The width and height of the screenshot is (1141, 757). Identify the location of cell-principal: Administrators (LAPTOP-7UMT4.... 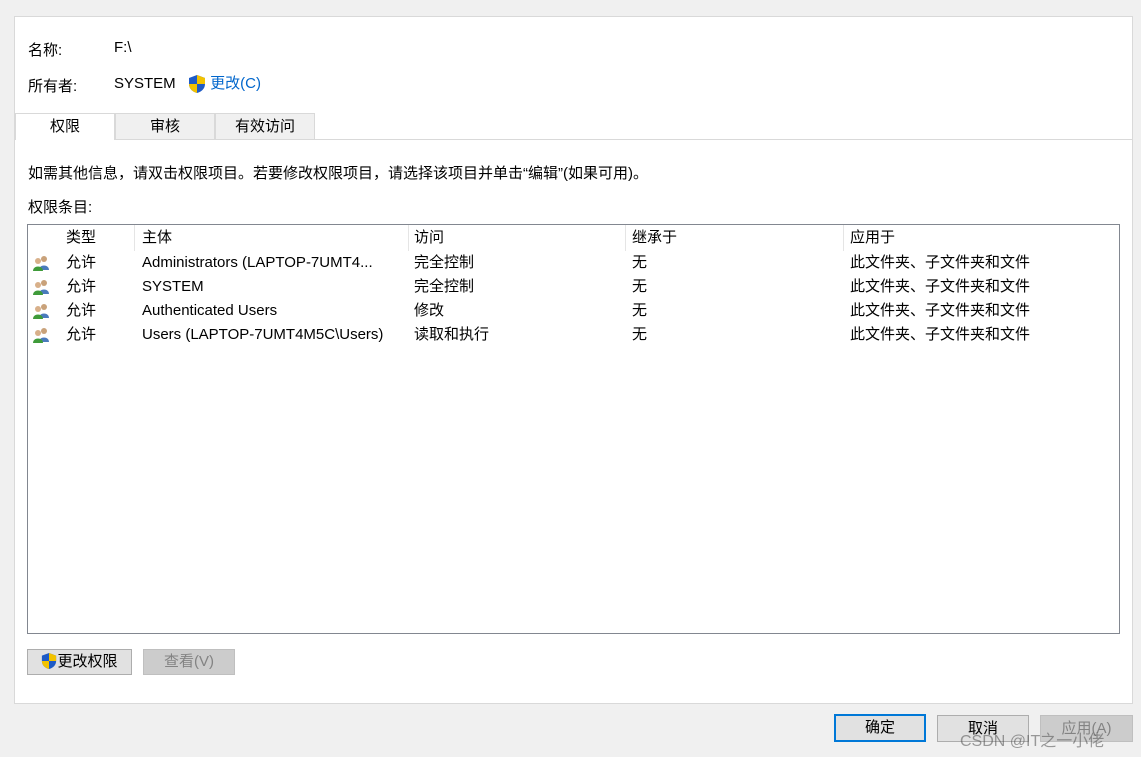
(257, 262).